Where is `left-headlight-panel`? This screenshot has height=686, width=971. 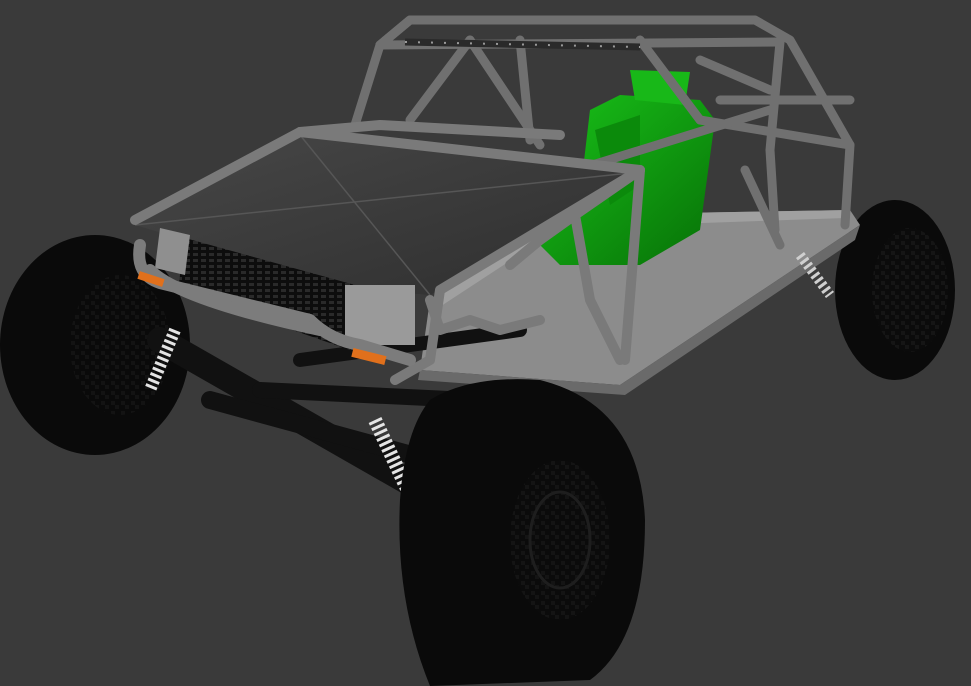 left-headlight-panel is located at coordinates (172, 251).